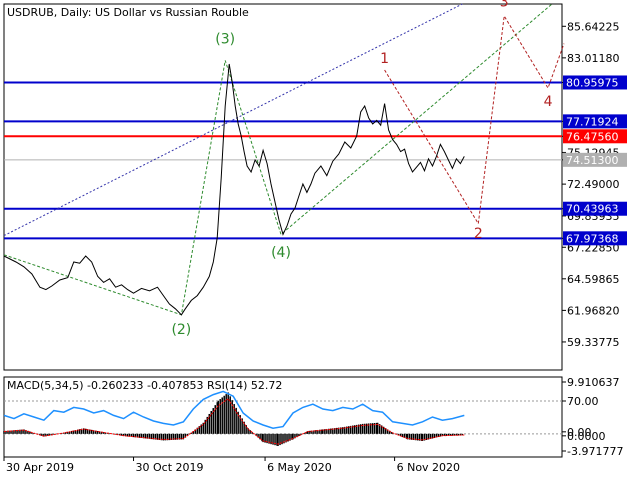 This screenshot has width=640, height=484. What do you see at coordinates (181, 330) in the screenshot?
I see `wave-label-green-0: (2)` at bounding box center [181, 330].